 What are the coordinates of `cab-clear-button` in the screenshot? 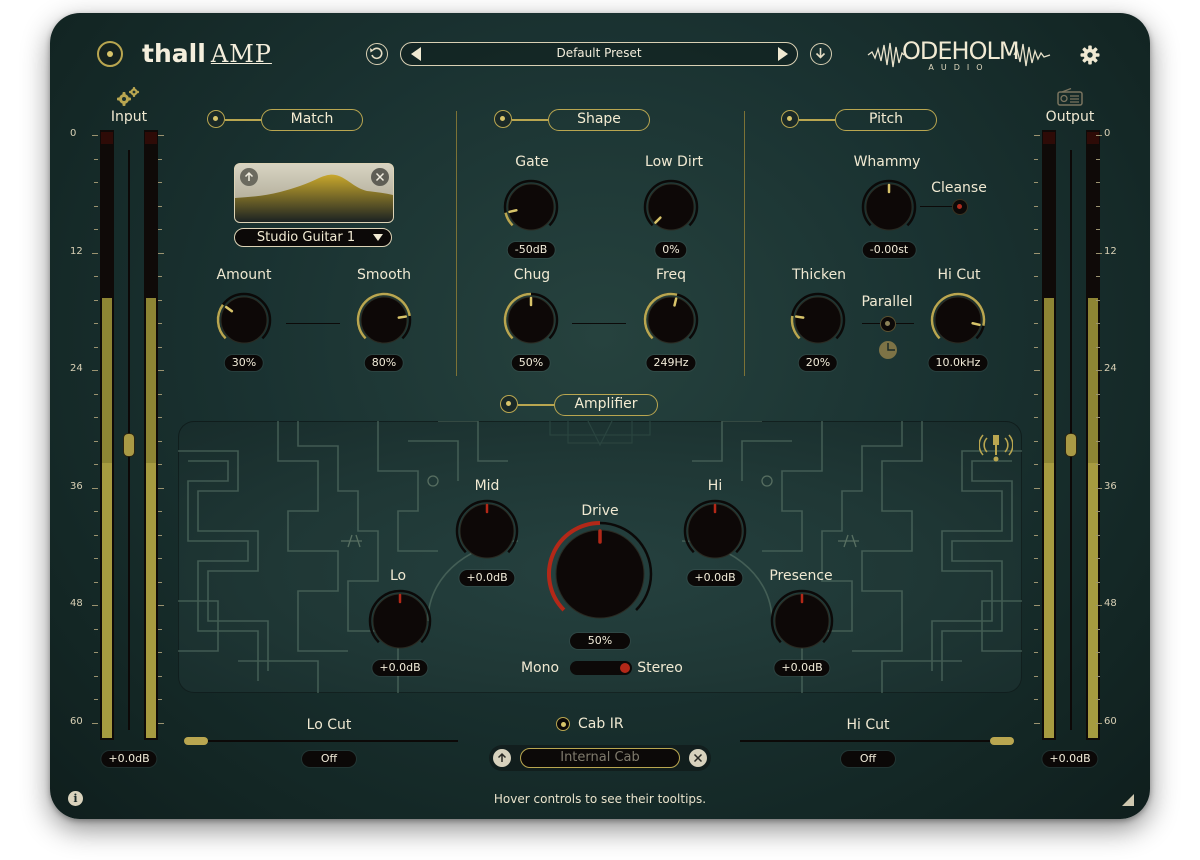 It's located at (698, 758).